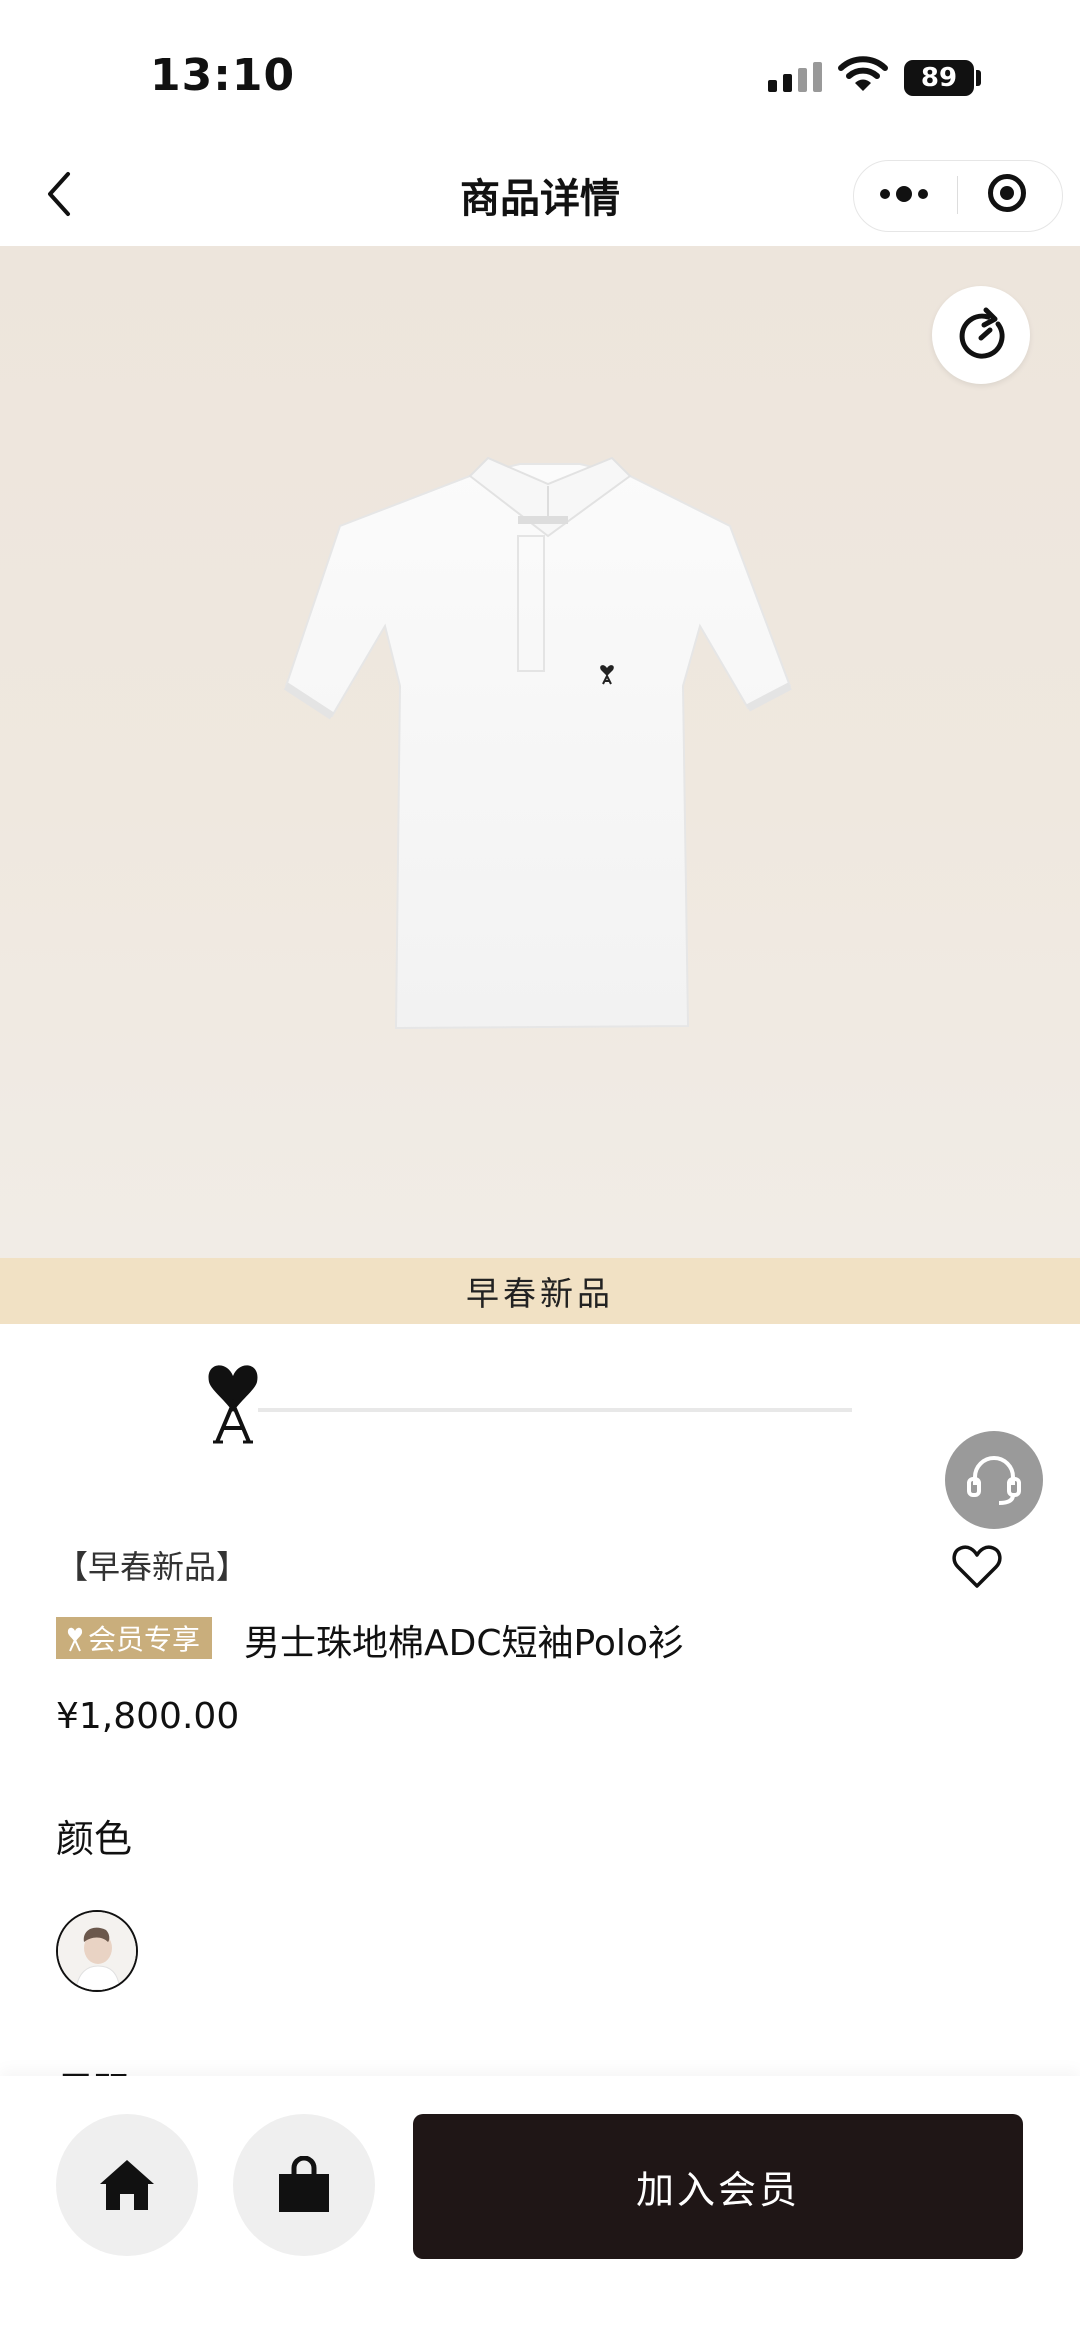 Image resolution: width=1080 pixels, height=2347 pixels. I want to click on capsule-divider, so click(957, 195).